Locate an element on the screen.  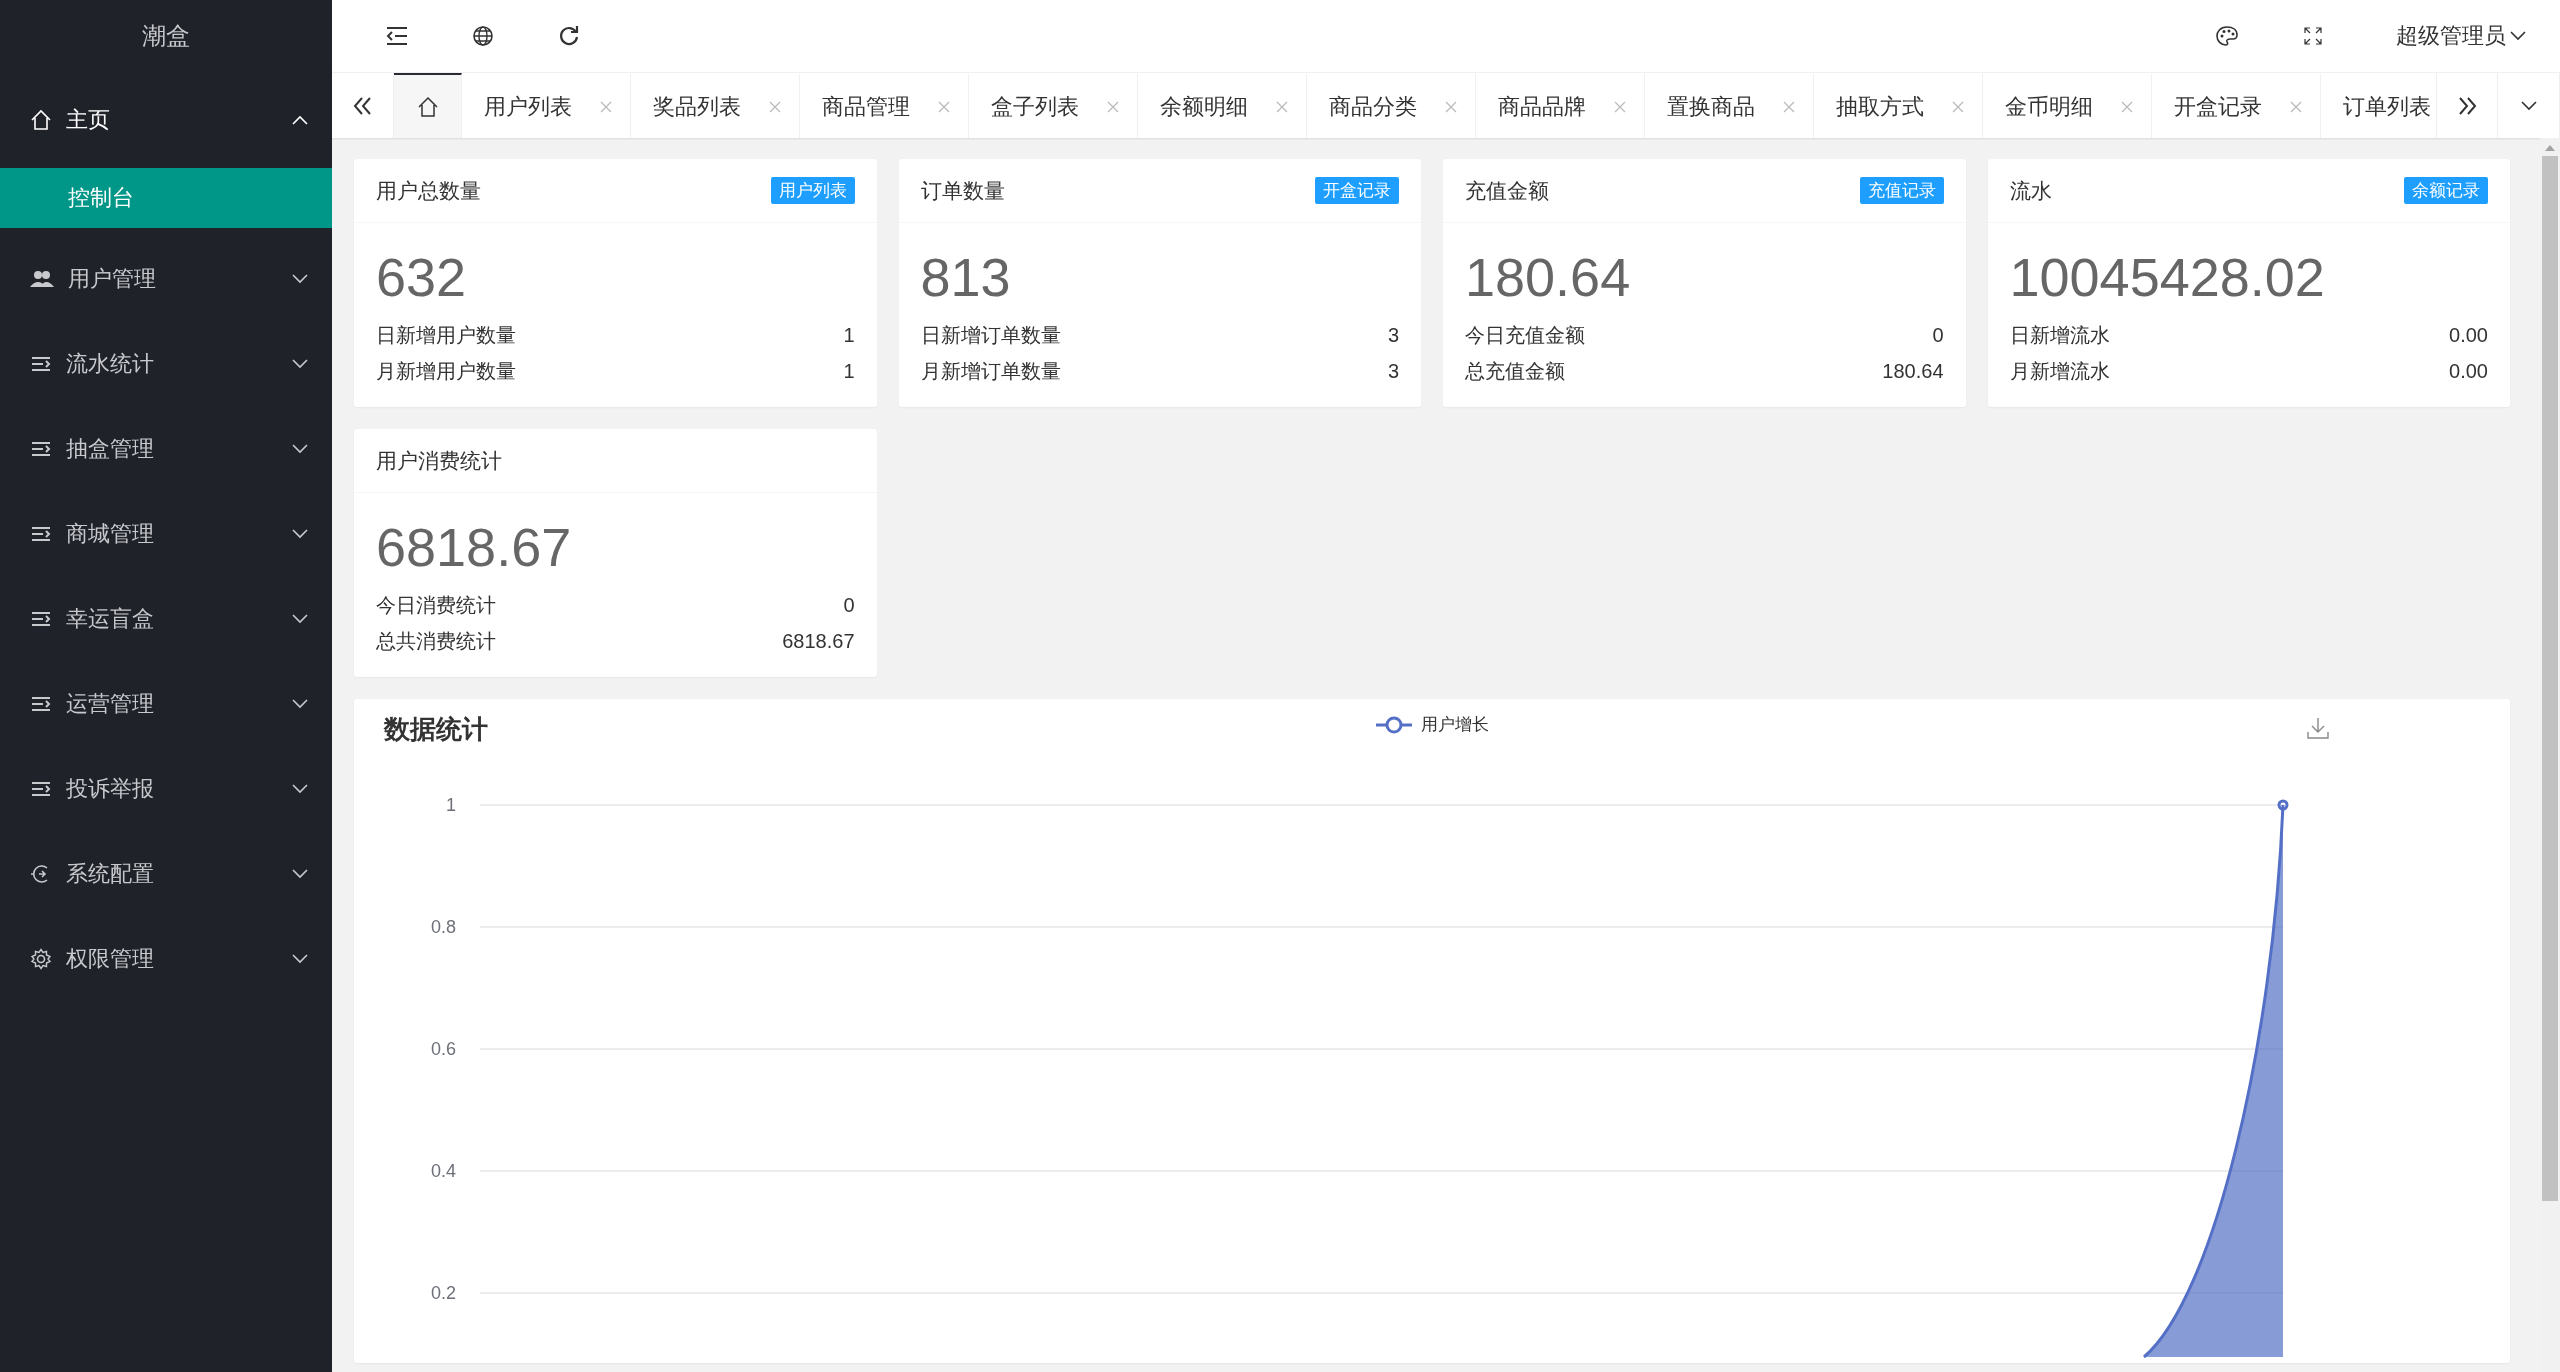
page-tab: 抽取方式 is located at coordinates (1898, 105).